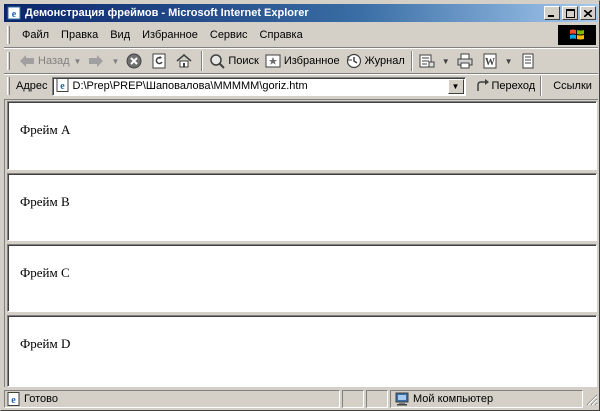 The image size is (600, 411). I want to click on home-button, so click(185, 61).